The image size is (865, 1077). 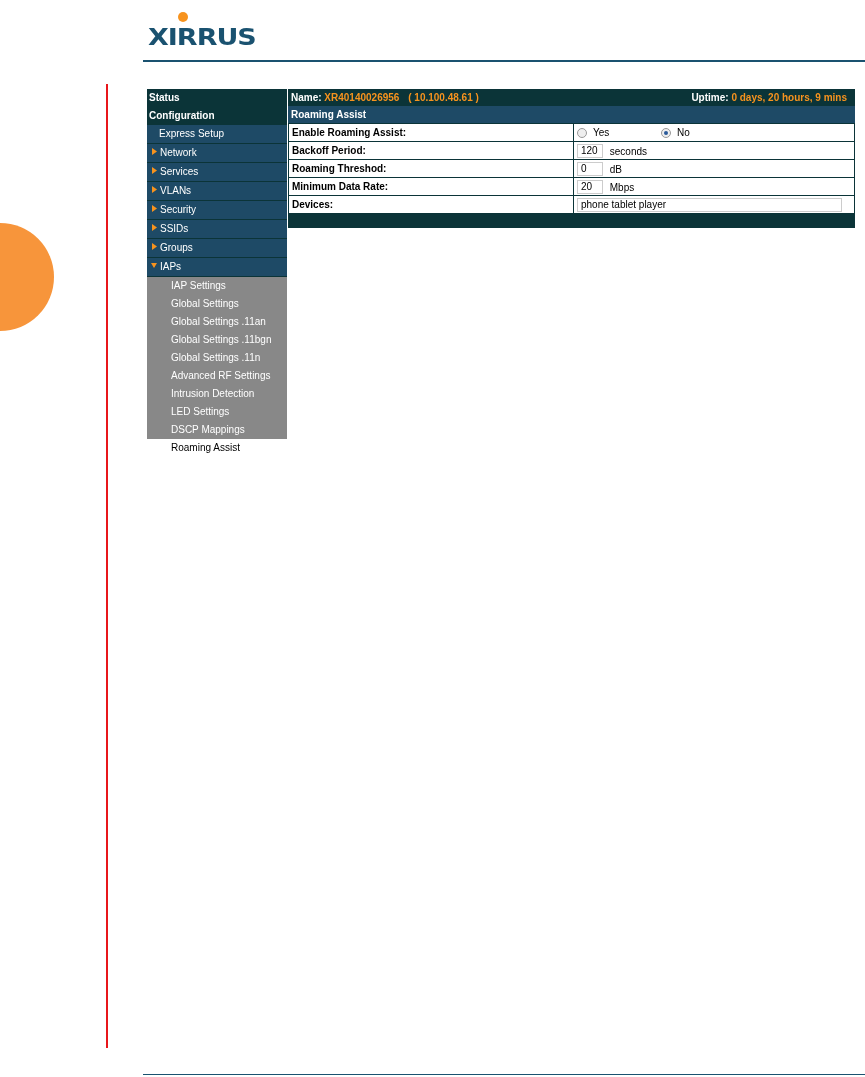 What do you see at coordinates (202, 37) in the screenshot?
I see `logo-text: XIRRUS` at bounding box center [202, 37].